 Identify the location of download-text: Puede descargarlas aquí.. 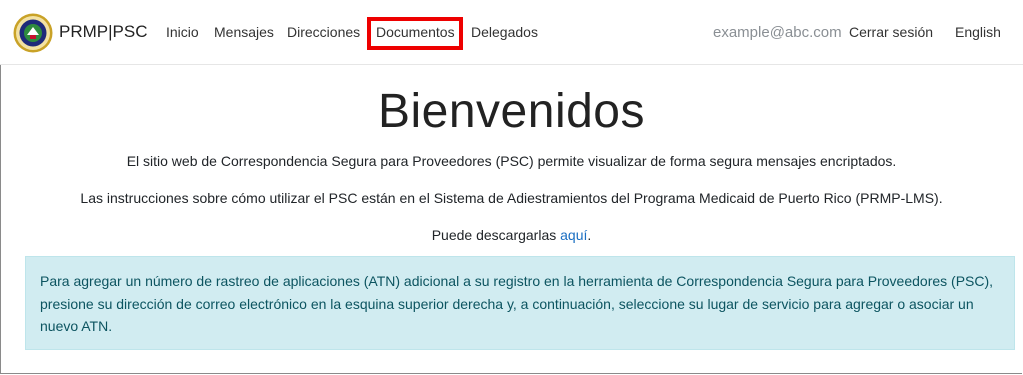
(511, 235).